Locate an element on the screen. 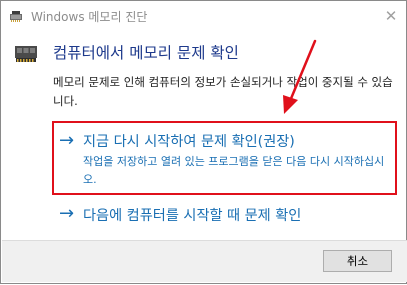 The width and height of the screenshot is (407, 285). title-bar: Windows 메모리 진단 ✕ is located at coordinates (203, 15).